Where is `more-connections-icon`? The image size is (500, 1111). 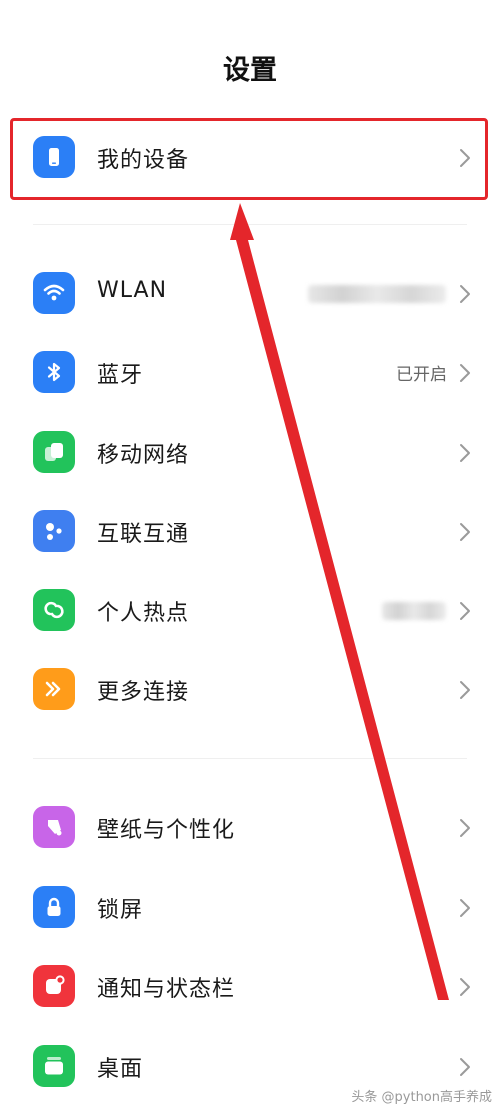
more-connections-icon is located at coordinates (54, 689).